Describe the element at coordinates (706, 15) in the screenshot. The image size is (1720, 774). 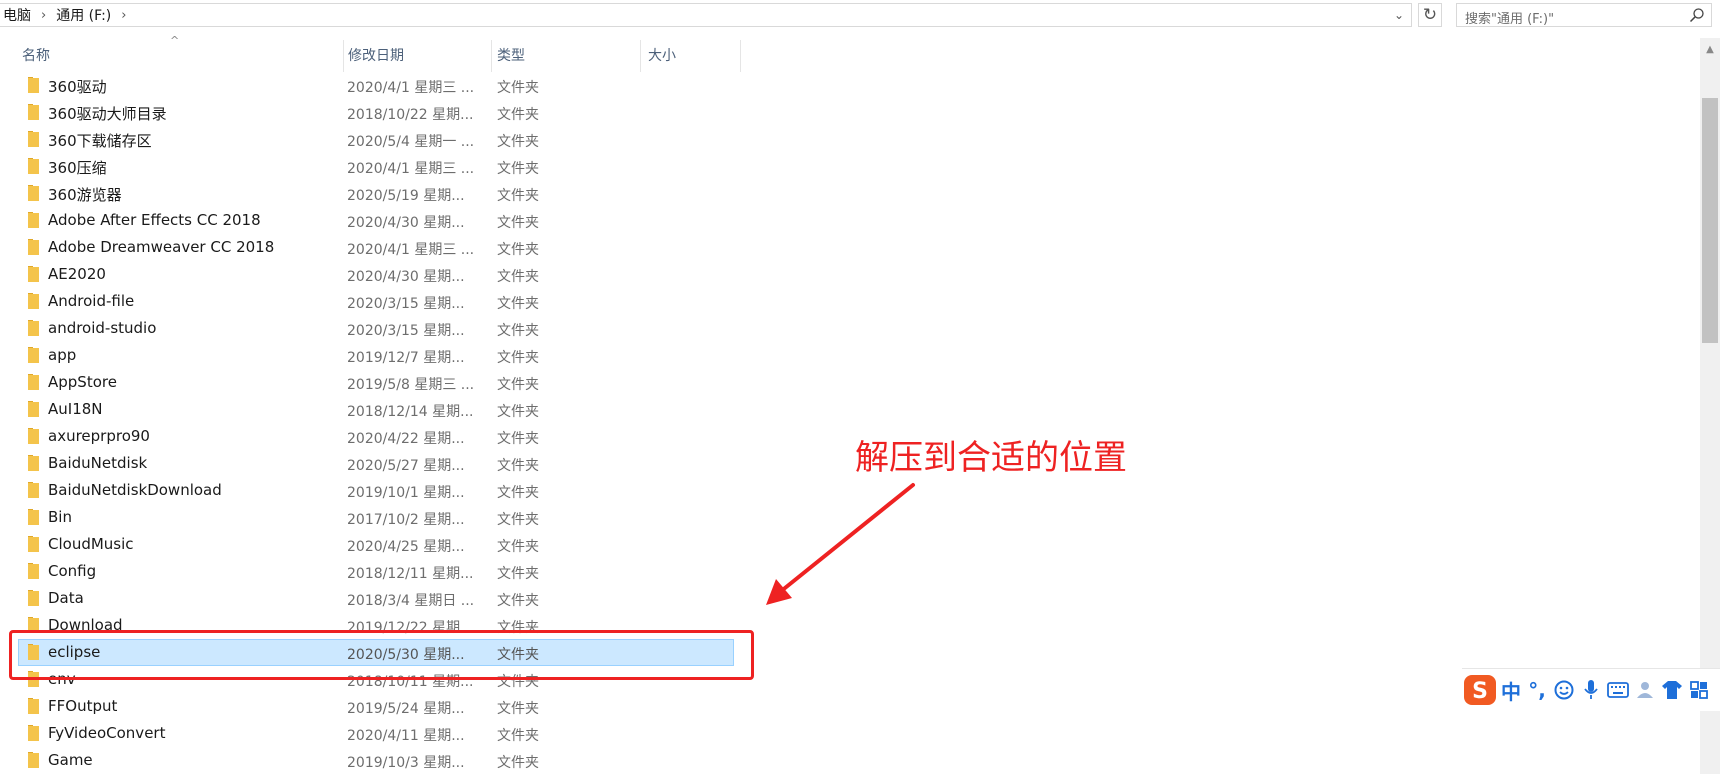
I see `address-bar: 电脑 › 通用 (F:) › ⌄` at that location.